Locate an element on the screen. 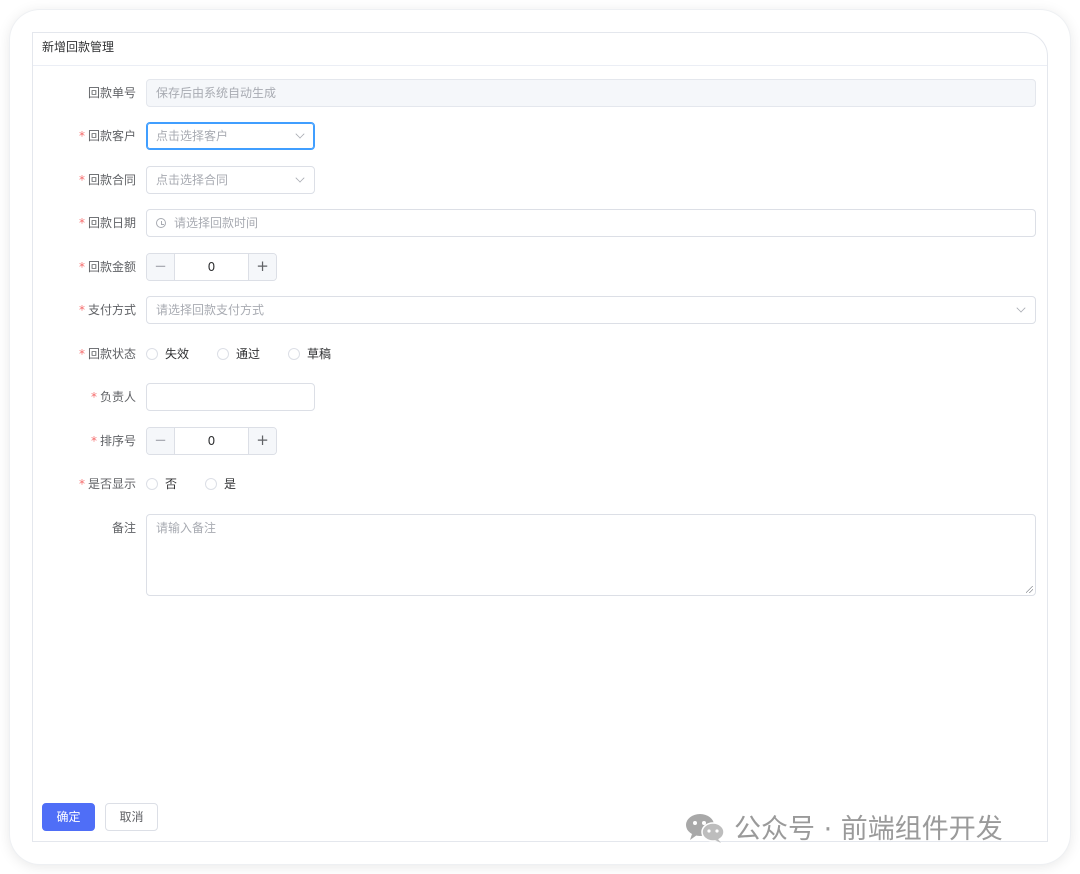  confirm-button: 确定 is located at coordinates (68, 817).